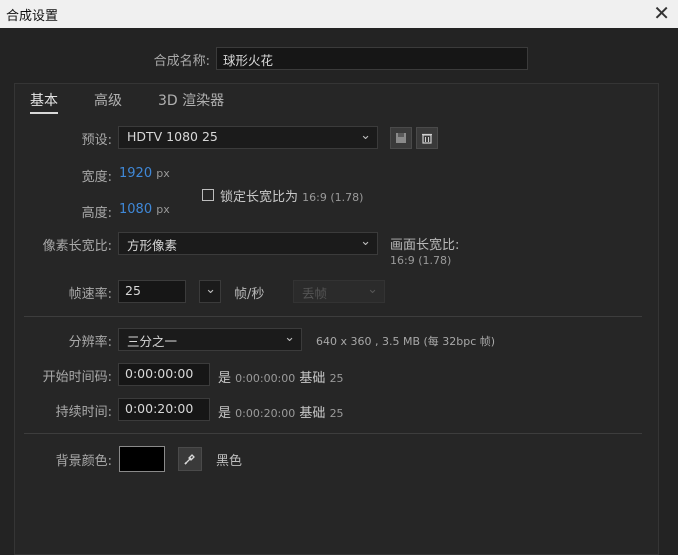 Image resolution: width=678 pixels, height=555 pixels. I want to click on close-icon: ✕, so click(661, 13).